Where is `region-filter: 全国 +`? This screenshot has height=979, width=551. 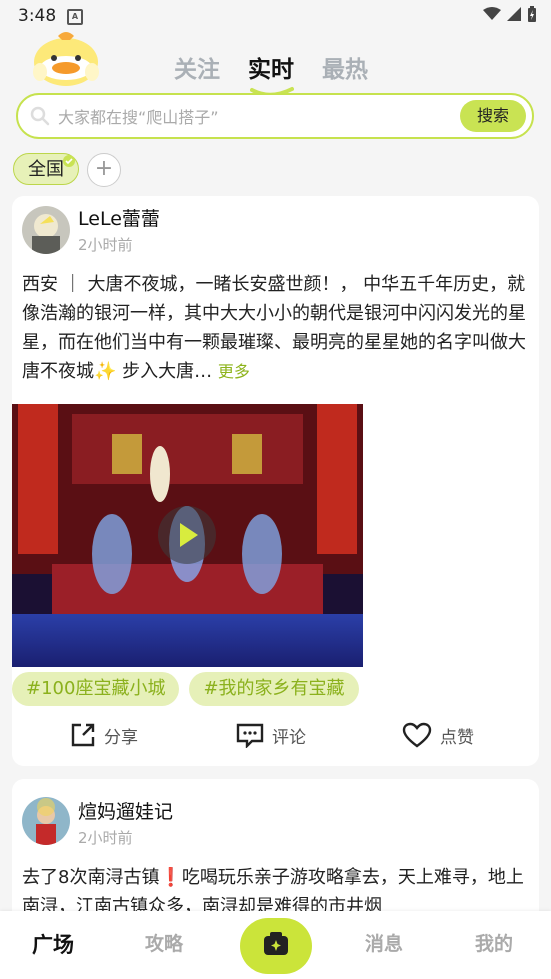
region-filter: 全国 + is located at coordinates (67, 170).